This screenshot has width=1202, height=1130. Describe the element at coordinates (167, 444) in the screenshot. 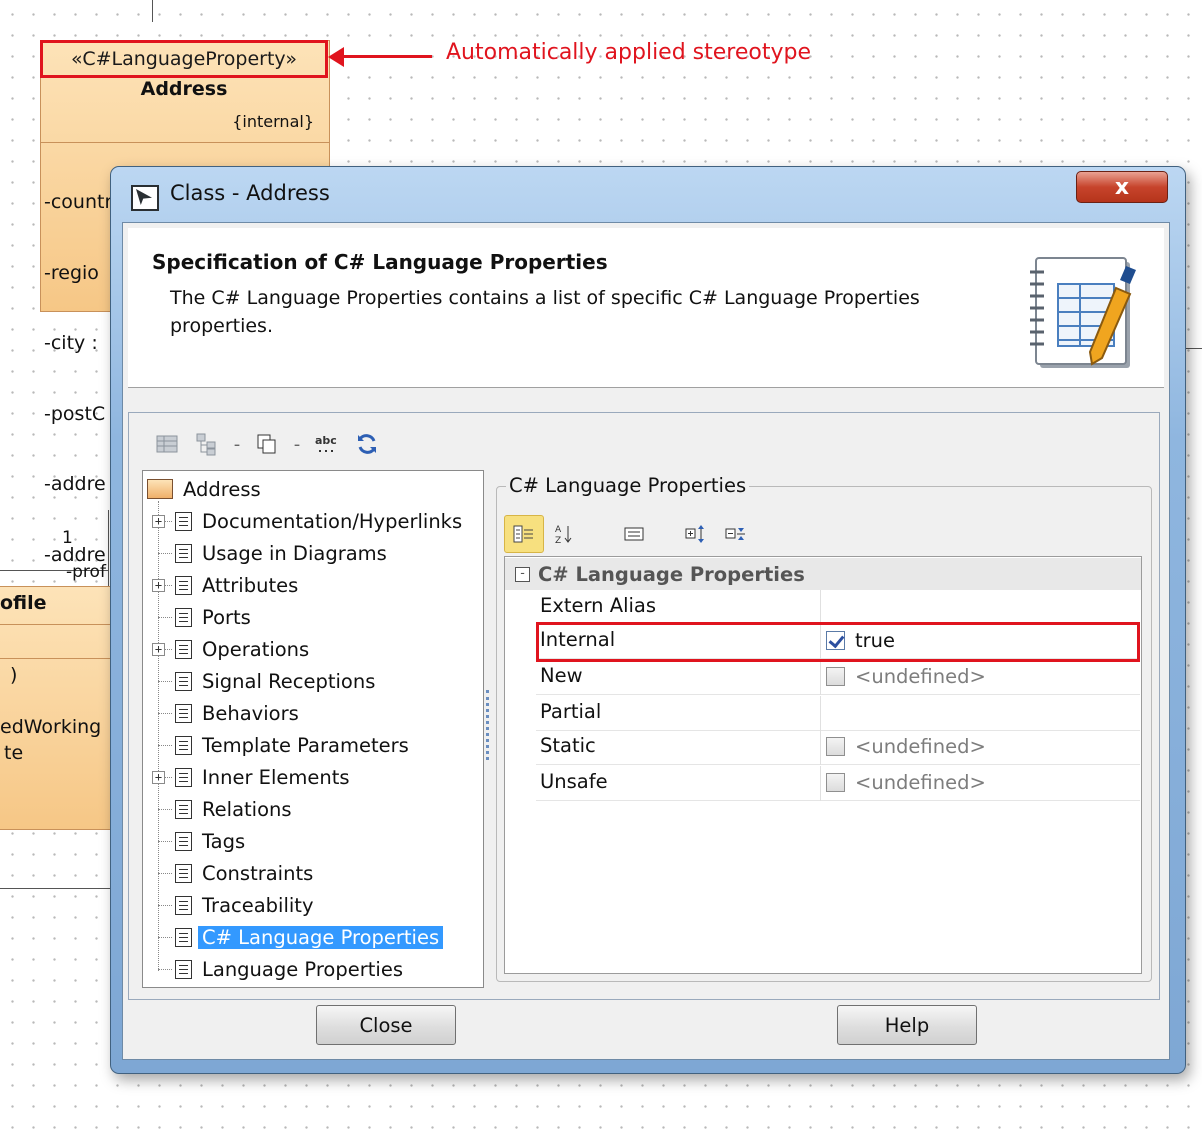

I see `table-icon` at that location.